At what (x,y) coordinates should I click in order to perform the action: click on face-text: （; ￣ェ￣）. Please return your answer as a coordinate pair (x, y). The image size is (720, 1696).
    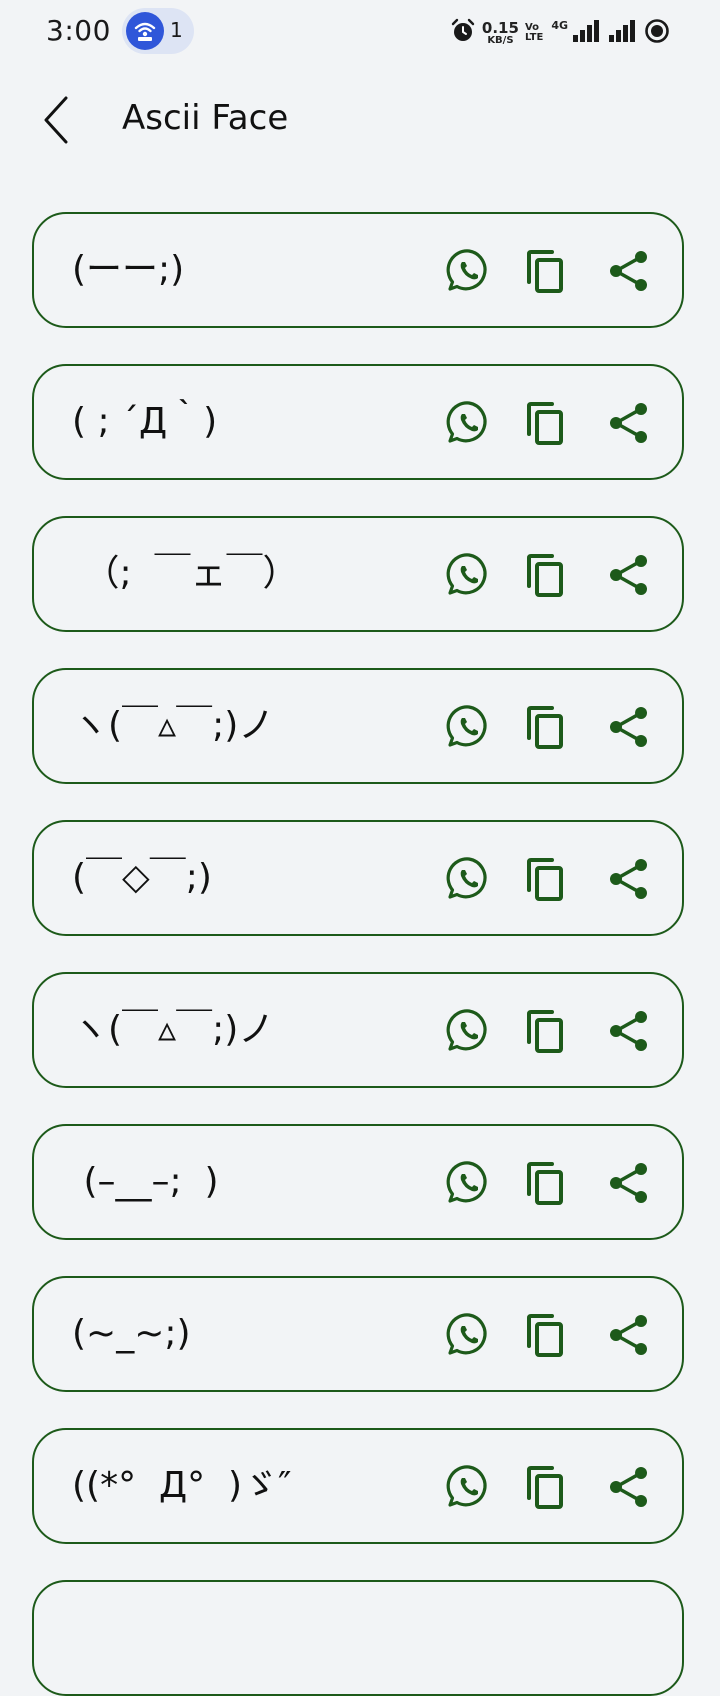
    Looking at the image, I should click on (185, 574).